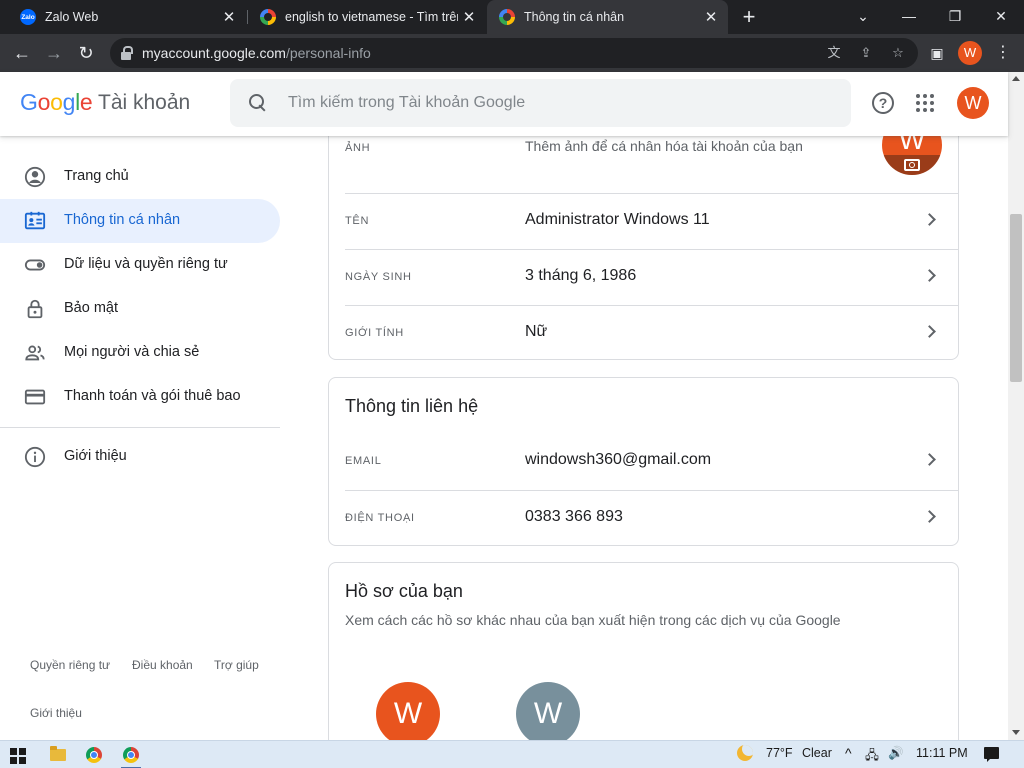 Image resolution: width=1024 pixels, height=768 pixels. Describe the element at coordinates (652, 462) in the screenshot. I see `email-row: EMAIL windowsh360@gmail.com` at that location.